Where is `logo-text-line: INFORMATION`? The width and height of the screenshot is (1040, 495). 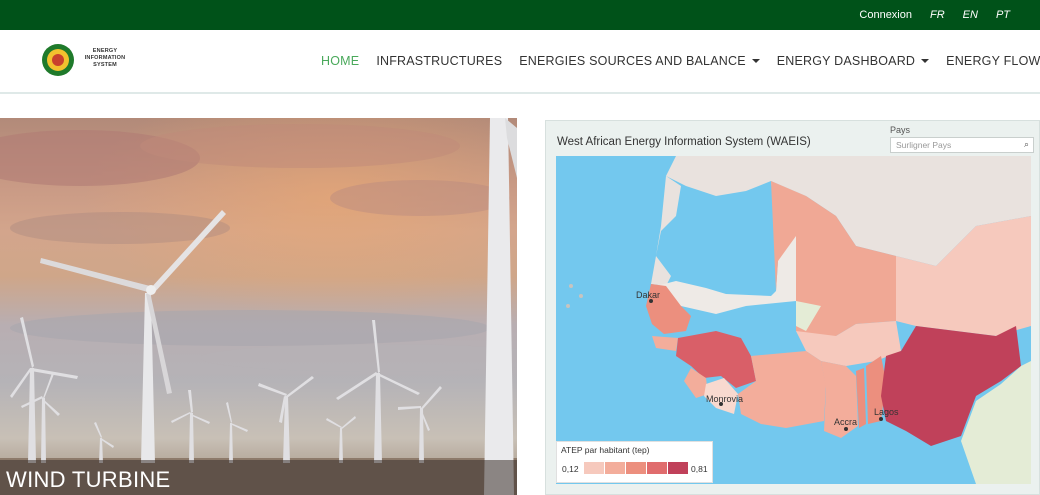
logo-text-line: INFORMATION is located at coordinates (105, 58).